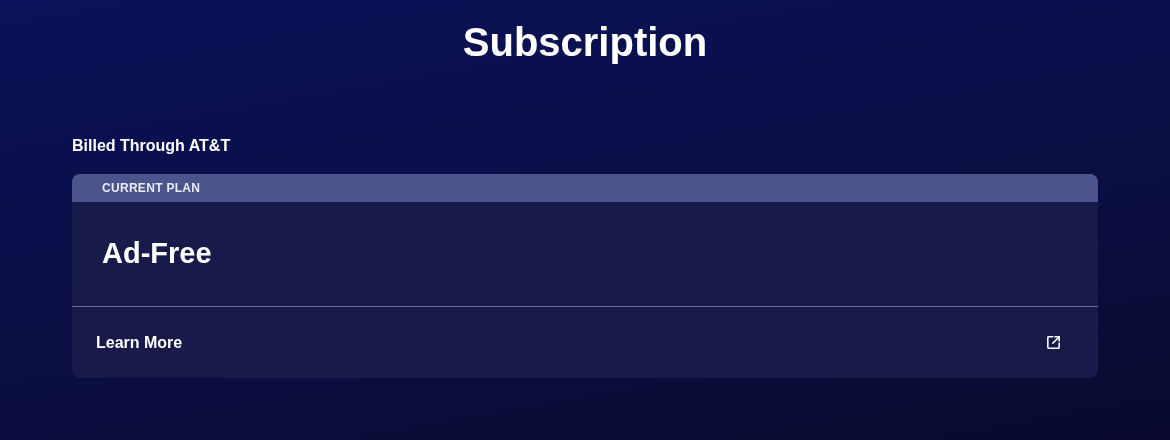 The height and width of the screenshot is (440, 1170). I want to click on page-title: Subscription, so click(585, 42).